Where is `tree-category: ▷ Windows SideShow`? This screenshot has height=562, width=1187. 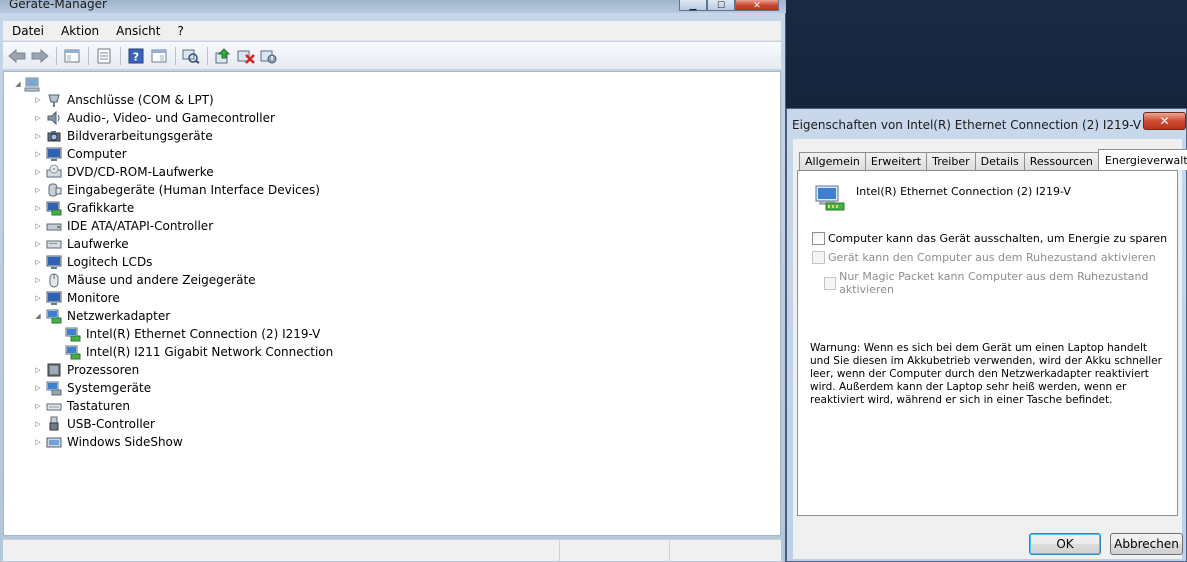 tree-category: ▷ Windows SideShow is located at coordinates (108, 442).